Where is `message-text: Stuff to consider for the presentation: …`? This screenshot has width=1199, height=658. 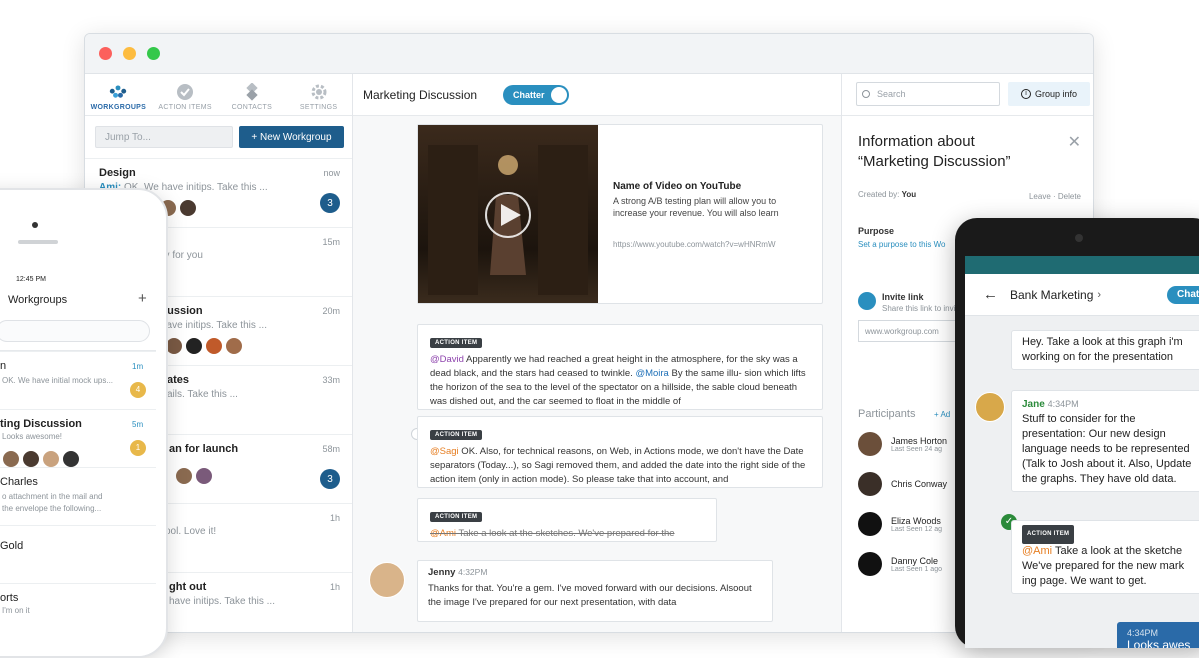
message-text: Stuff to consider for the presentation: … is located at coordinates (1107, 449).